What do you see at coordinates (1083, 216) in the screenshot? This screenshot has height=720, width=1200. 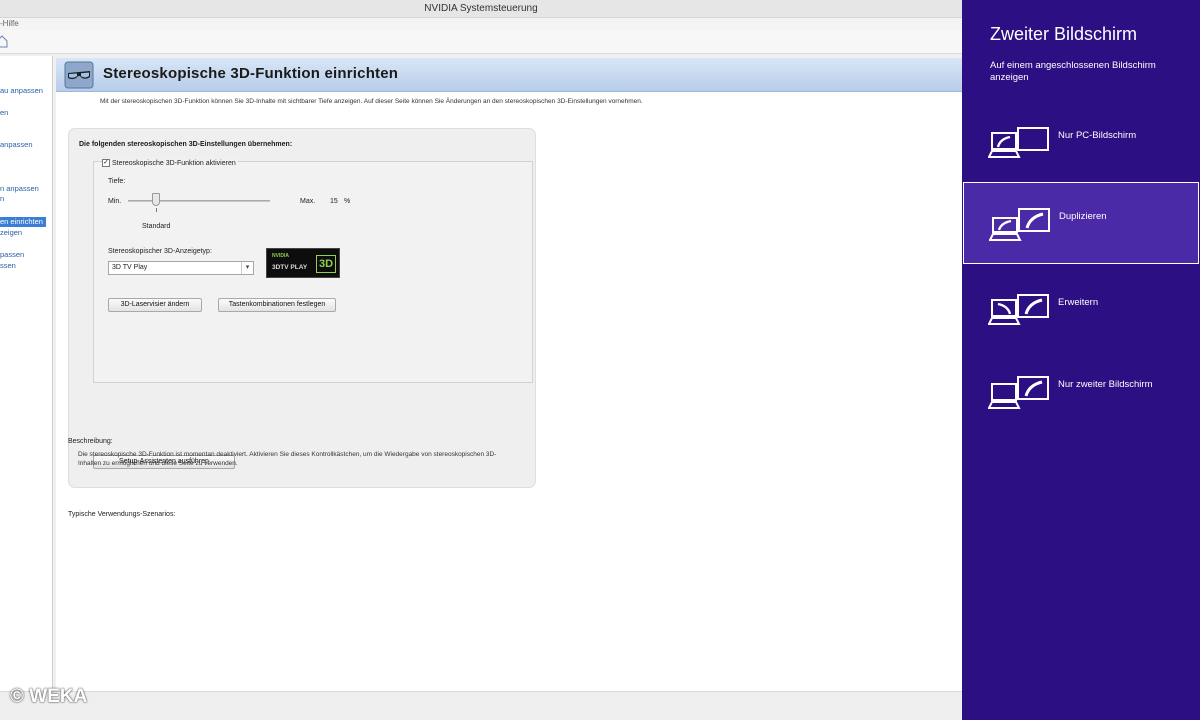 I see `option-label: Duplizieren` at bounding box center [1083, 216].